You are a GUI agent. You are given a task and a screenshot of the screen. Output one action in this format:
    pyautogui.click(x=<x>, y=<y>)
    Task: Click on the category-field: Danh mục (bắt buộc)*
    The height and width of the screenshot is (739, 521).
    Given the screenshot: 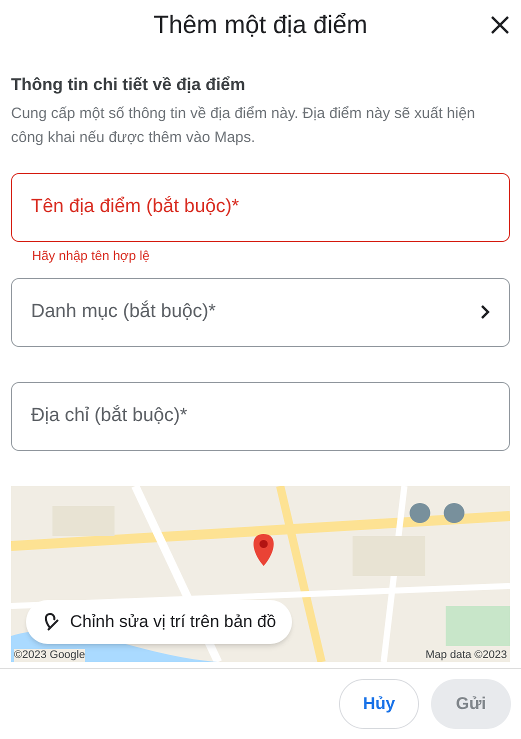 What is the action you would take?
    pyautogui.click(x=260, y=312)
    